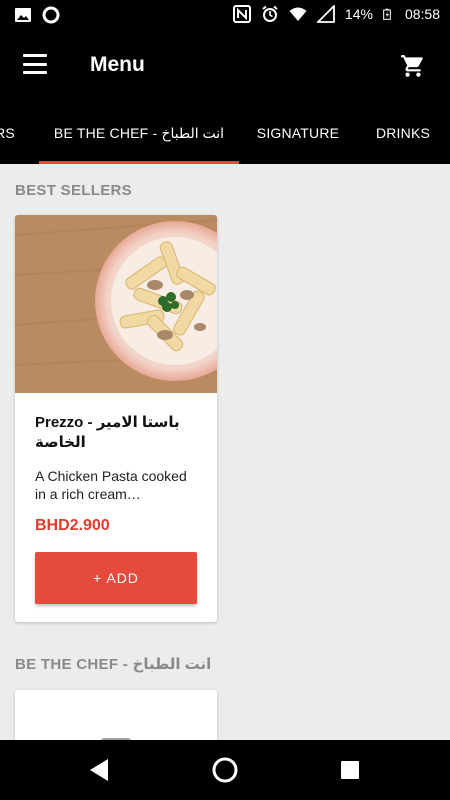 The image size is (450, 800). I want to click on menu-icon, so click(35, 64).